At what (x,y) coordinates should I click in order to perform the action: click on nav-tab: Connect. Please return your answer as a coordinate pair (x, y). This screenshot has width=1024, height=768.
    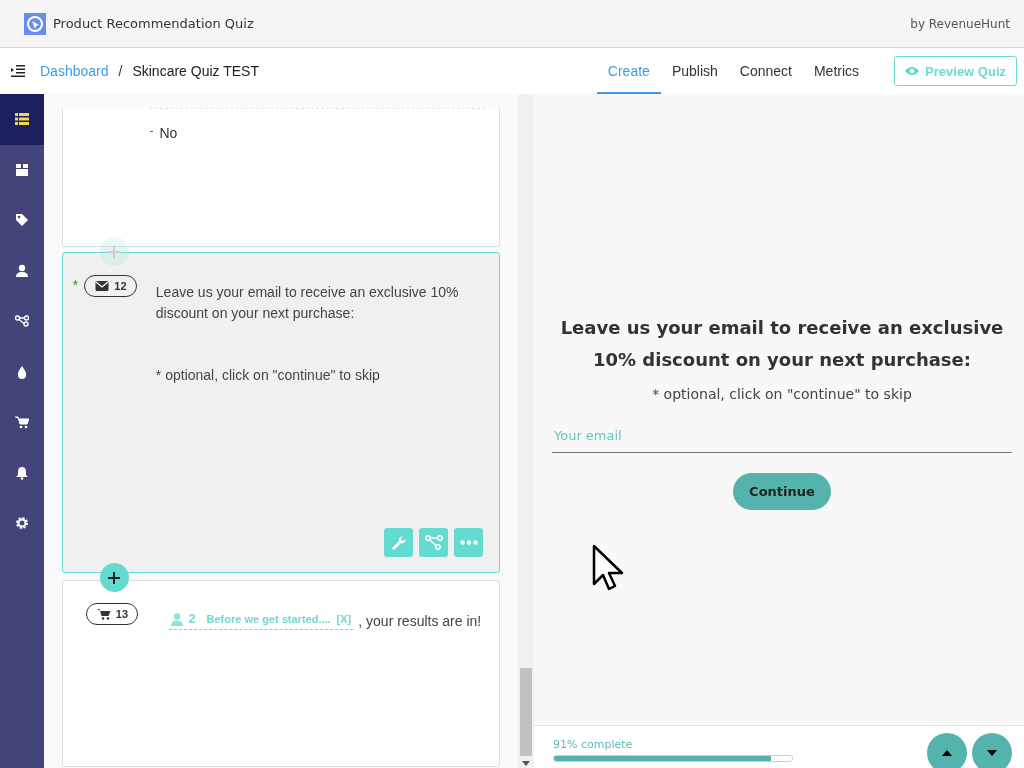
    Looking at the image, I should click on (765, 72).